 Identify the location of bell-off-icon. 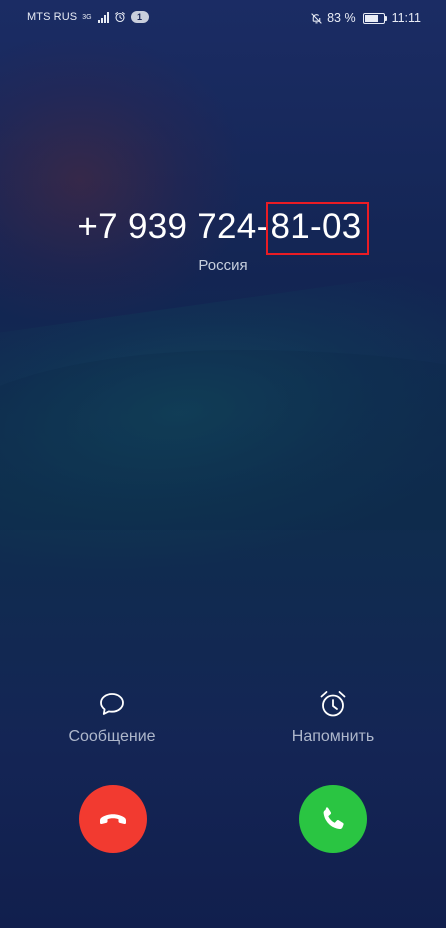
(316, 18).